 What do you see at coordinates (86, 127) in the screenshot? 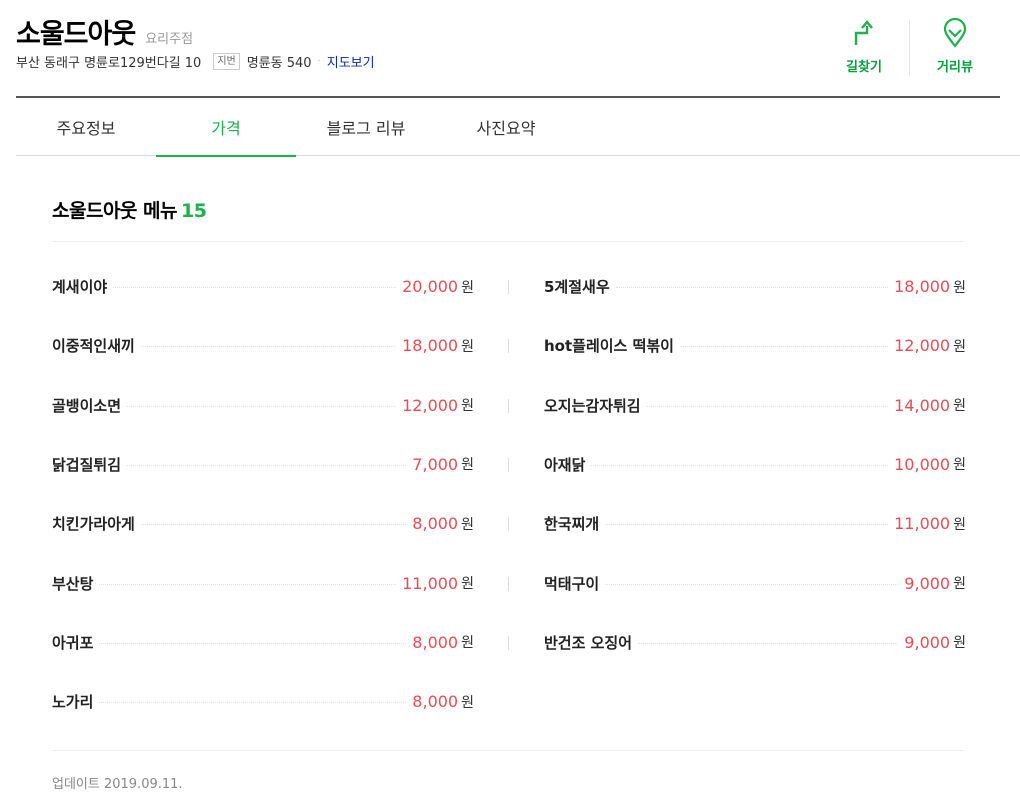
I see `tab-main-info: 주요정보` at bounding box center [86, 127].